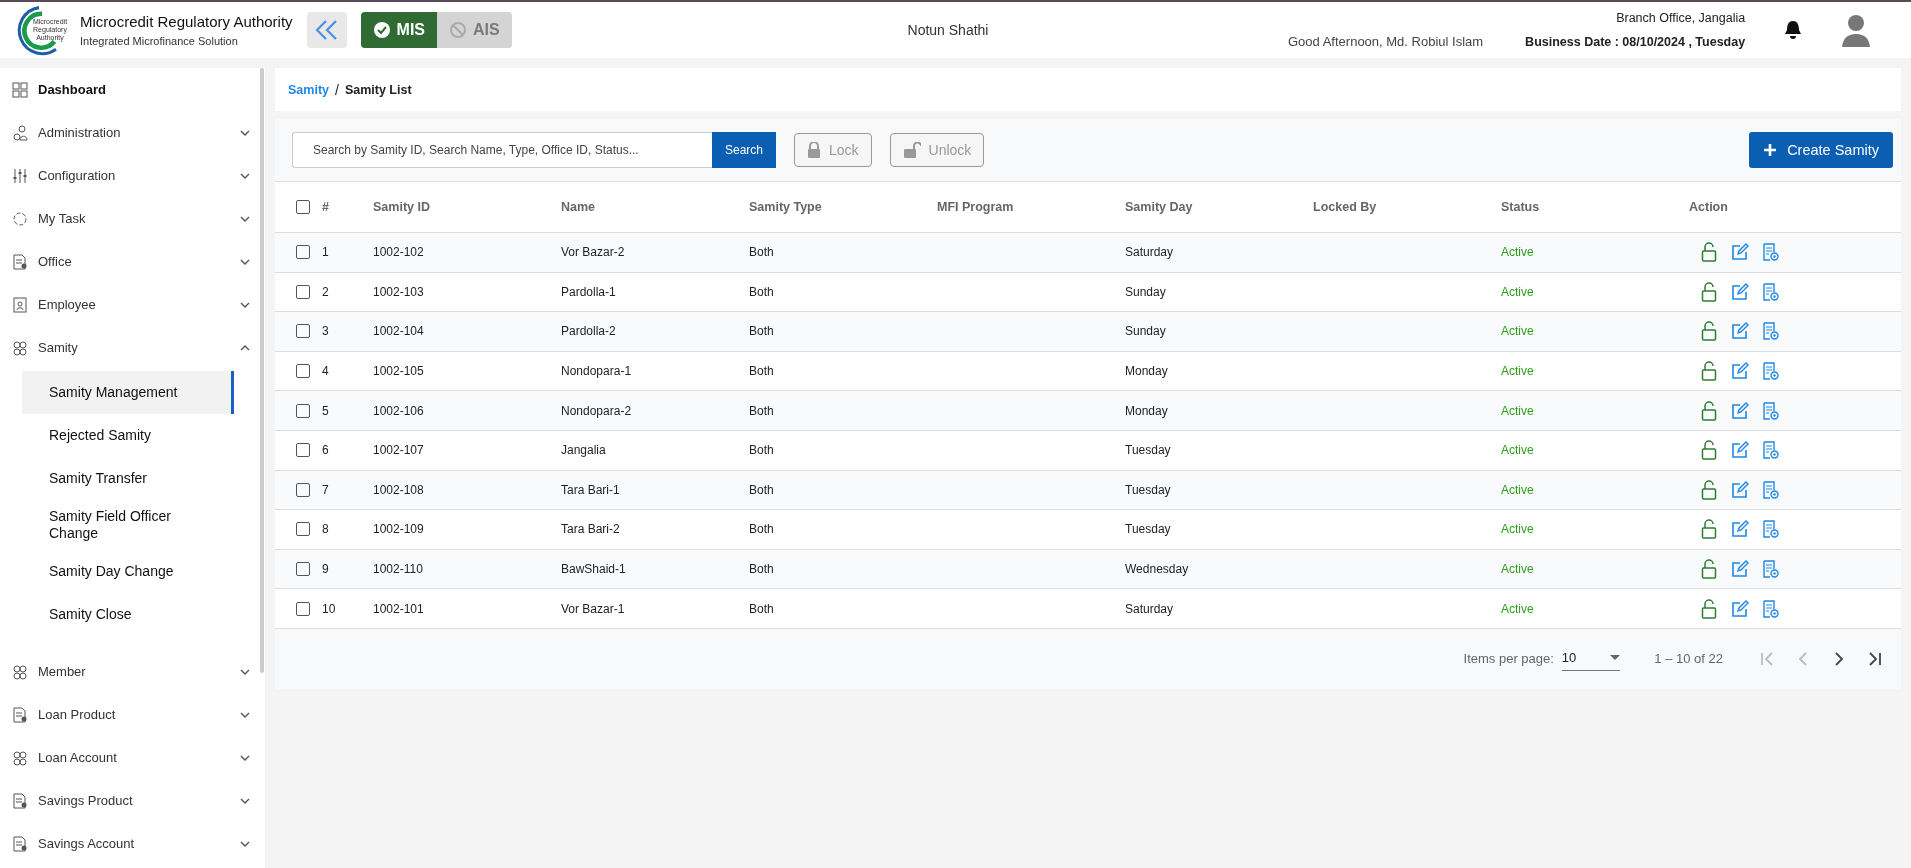 The width and height of the screenshot is (1911, 868). What do you see at coordinates (1508, 659) in the screenshot?
I see `items-per-page-label: Items per page:` at bounding box center [1508, 659].